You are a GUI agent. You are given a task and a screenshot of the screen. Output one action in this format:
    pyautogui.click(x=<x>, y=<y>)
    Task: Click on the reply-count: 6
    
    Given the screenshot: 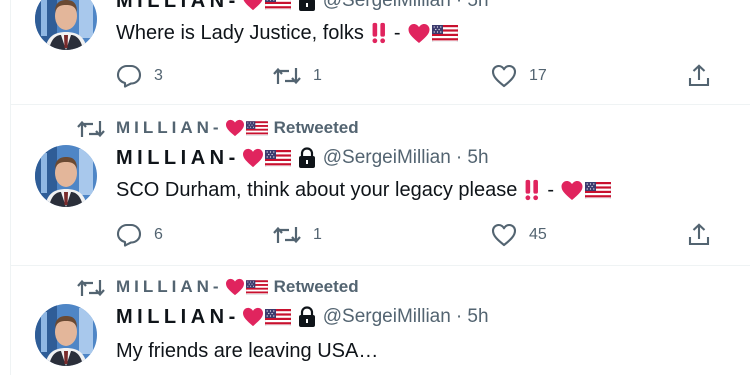 What is the action you would take?
    pyautogui.click(x=158, y=234)
    